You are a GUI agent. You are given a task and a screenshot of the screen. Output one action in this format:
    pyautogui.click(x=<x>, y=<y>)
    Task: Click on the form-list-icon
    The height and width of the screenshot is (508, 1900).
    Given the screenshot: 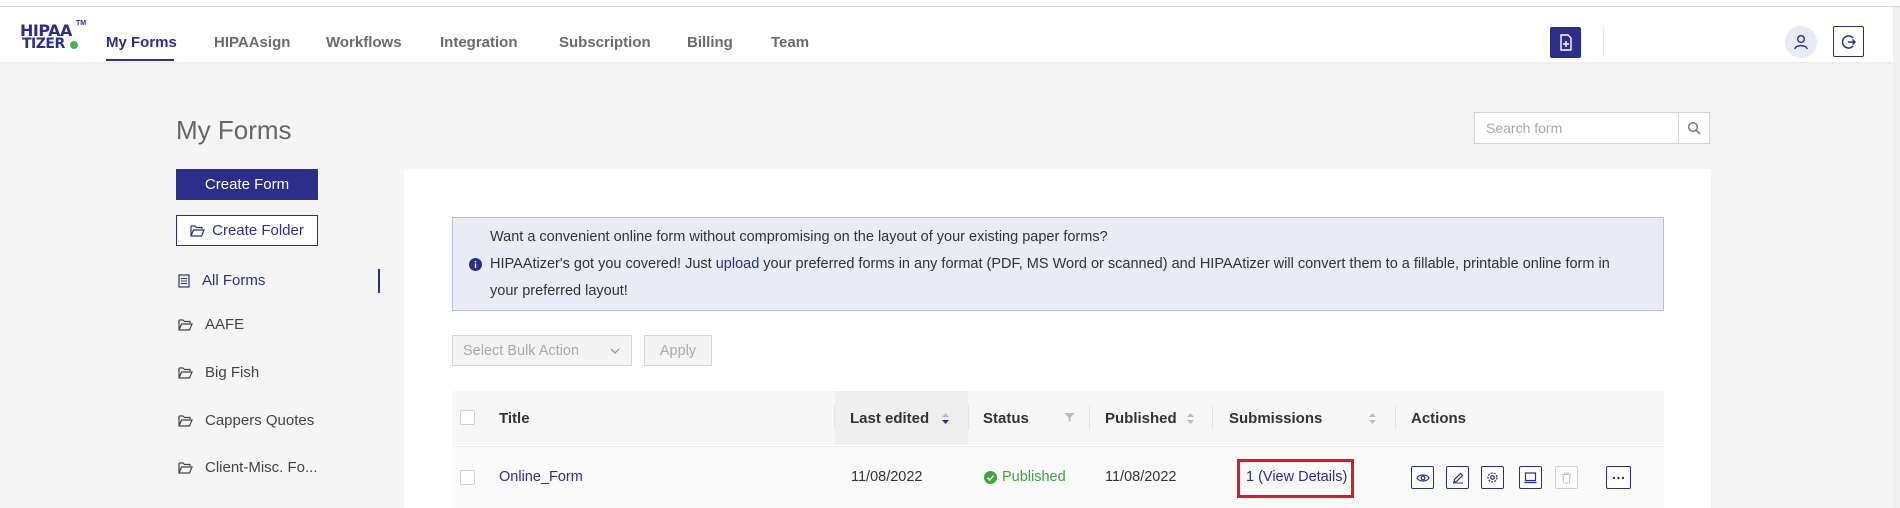 What is the action you would take?
    pyautogui.click(x=184, y=280)
    